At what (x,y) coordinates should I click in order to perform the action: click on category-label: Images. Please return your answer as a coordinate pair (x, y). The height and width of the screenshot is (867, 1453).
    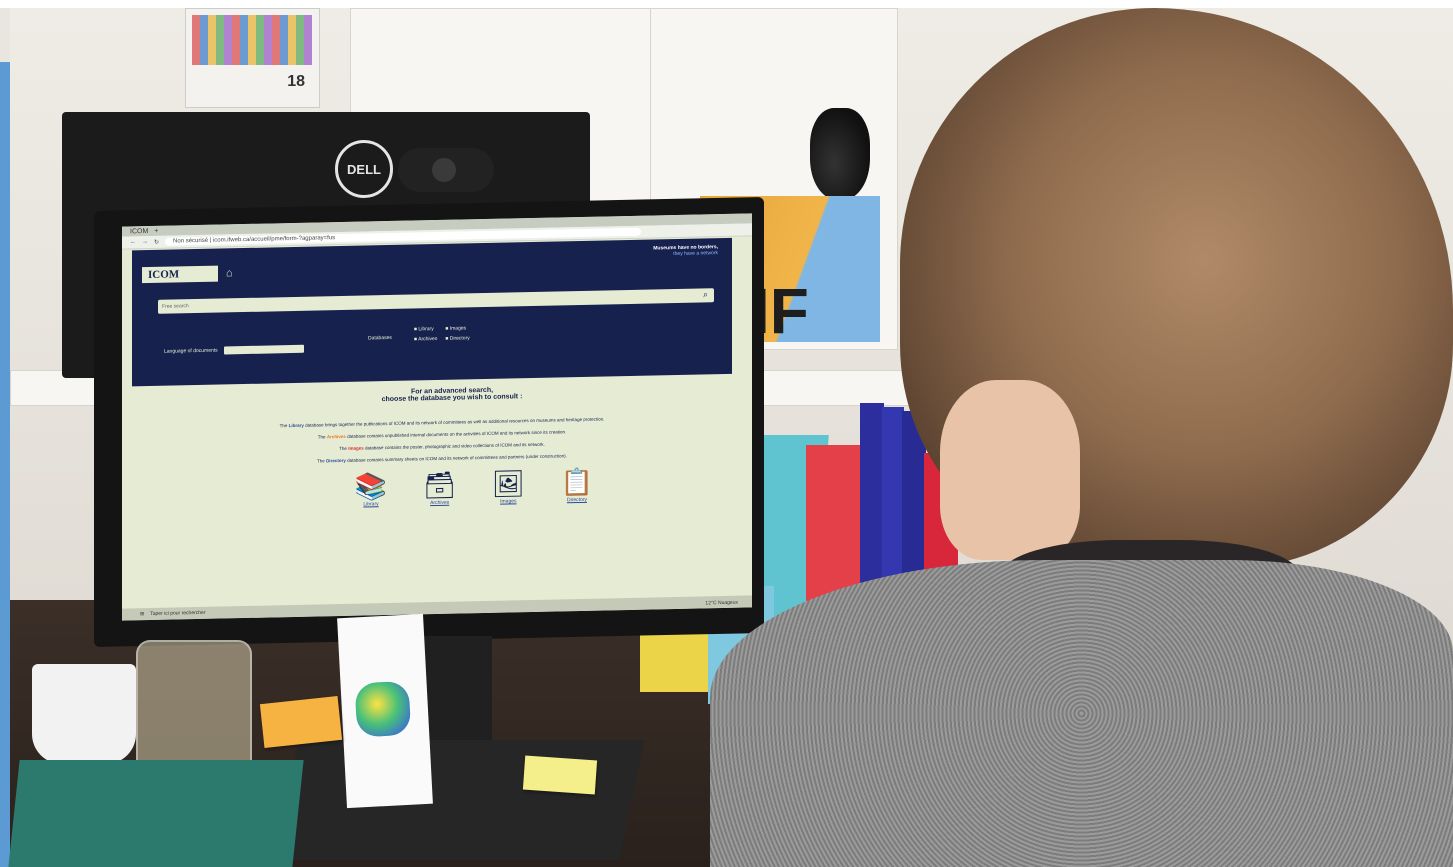
    Looking at the image, I should click on (508, 501).